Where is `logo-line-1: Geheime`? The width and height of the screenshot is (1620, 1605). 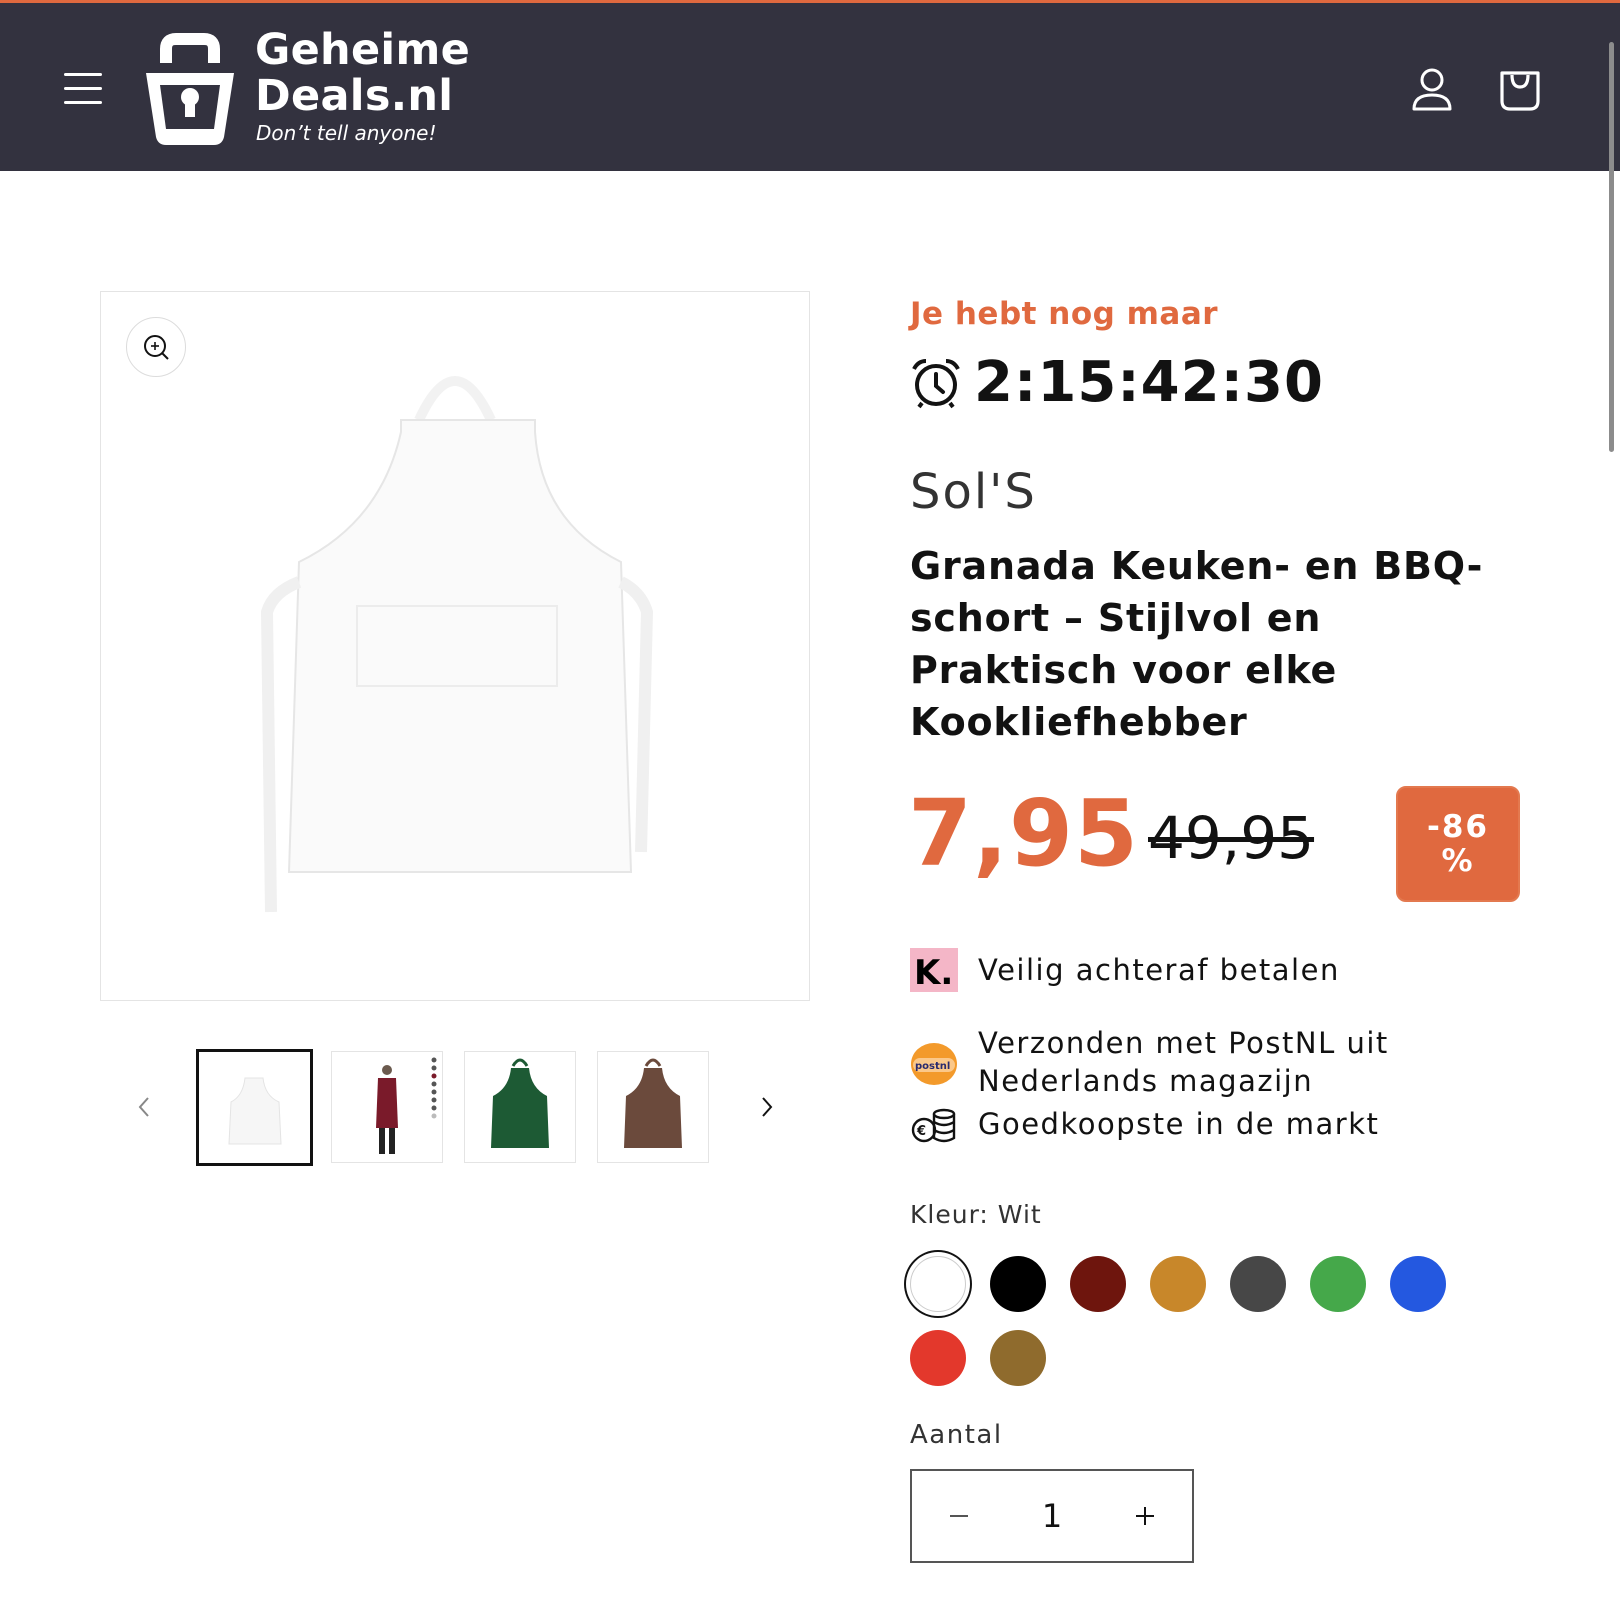
logo-line-1: Geheime is located at coordinates (363, 50).